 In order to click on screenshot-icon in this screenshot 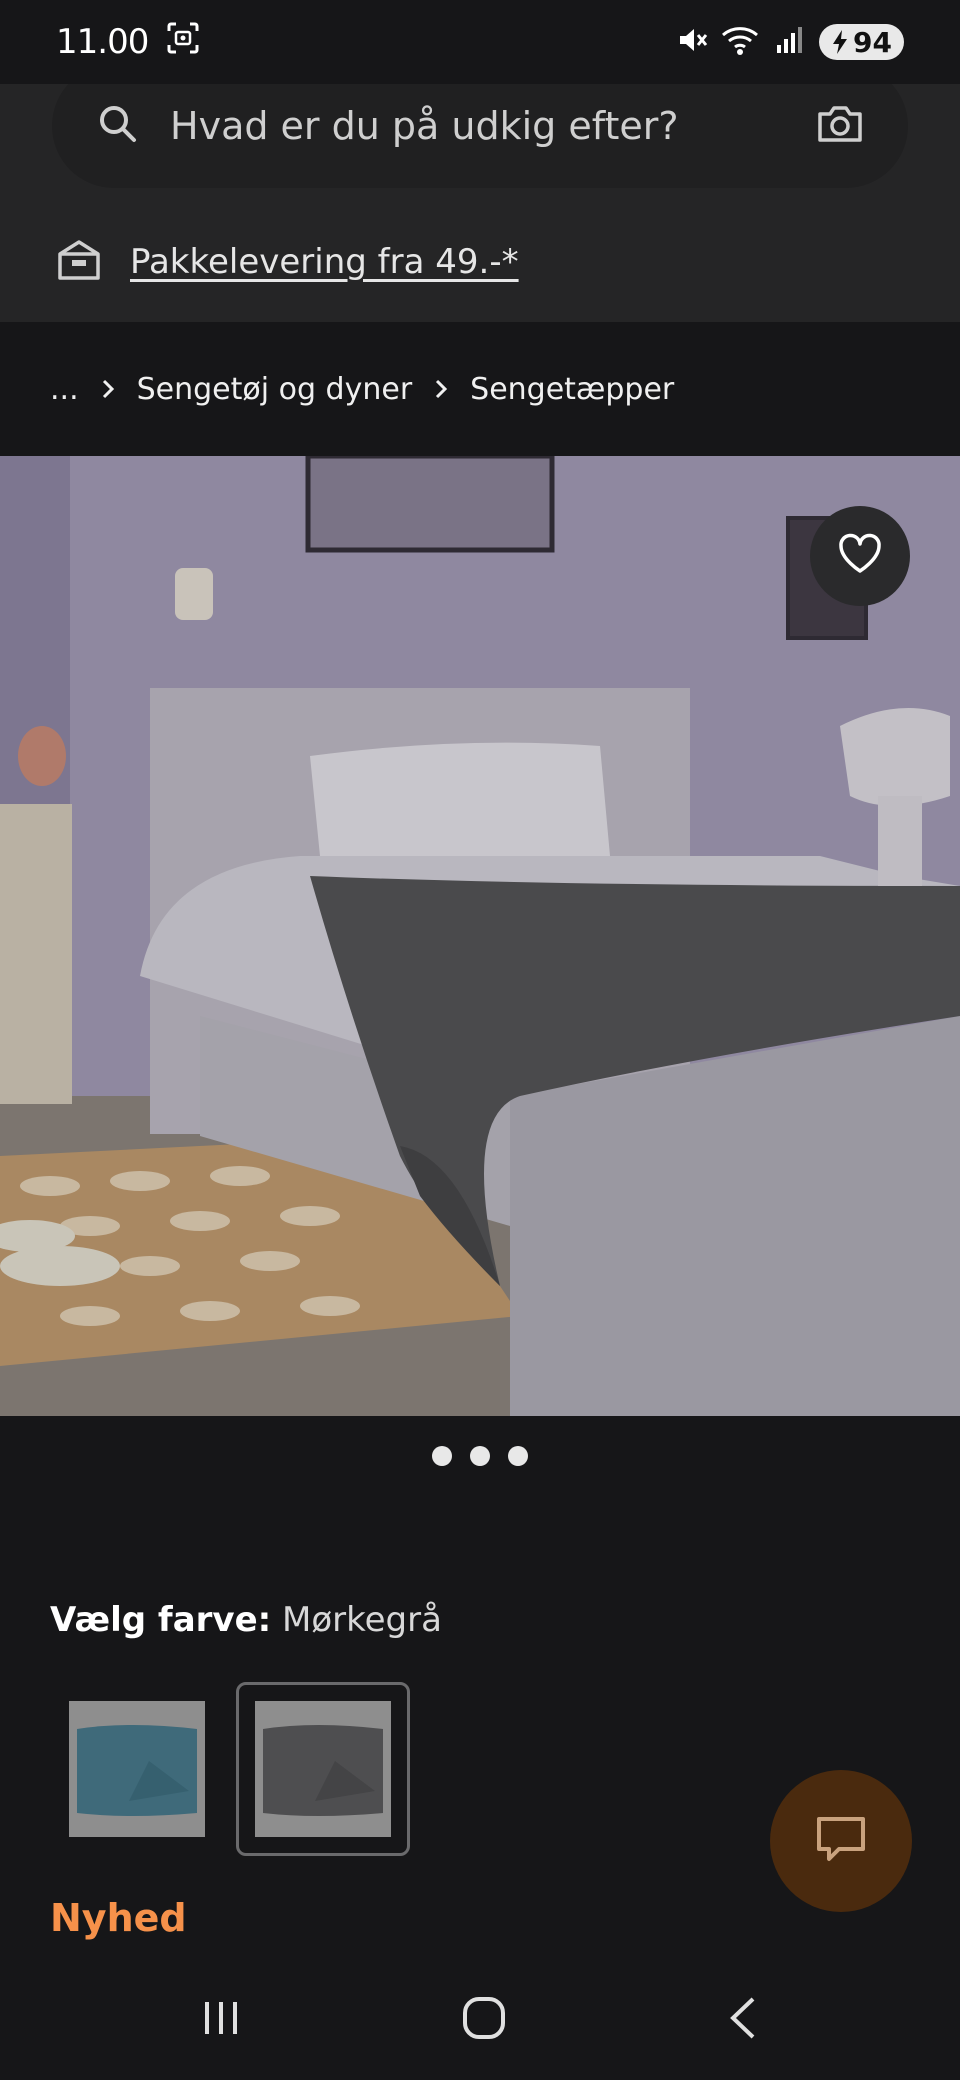, I will do `click(183, 42)`.